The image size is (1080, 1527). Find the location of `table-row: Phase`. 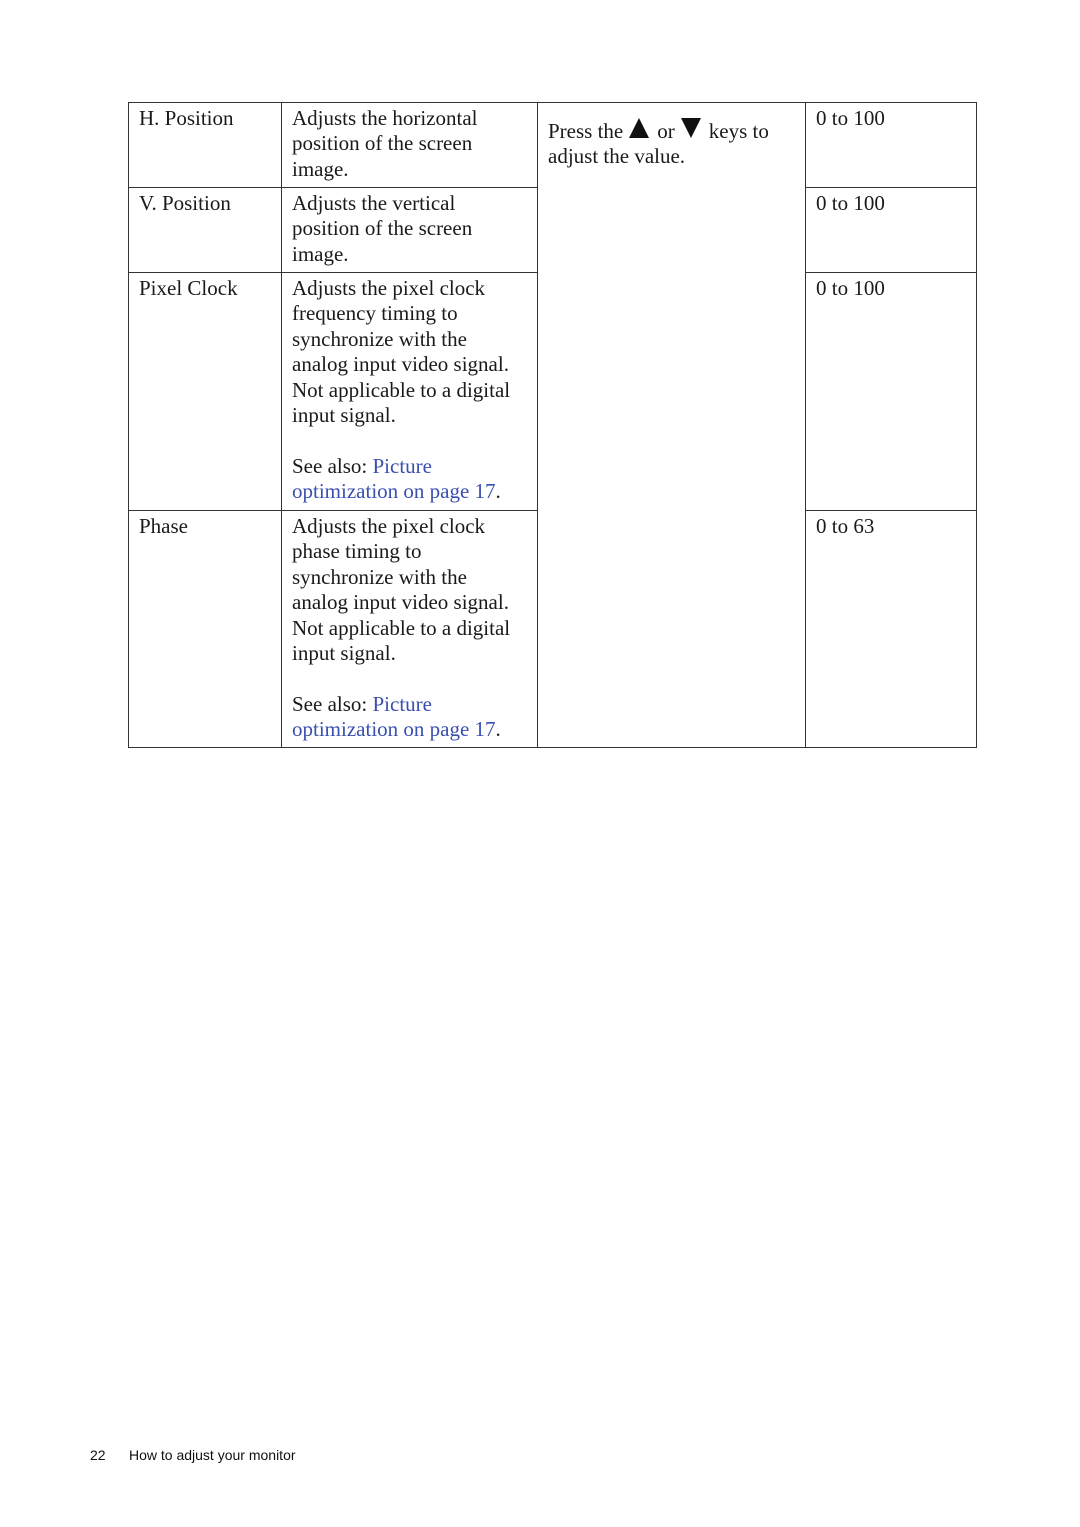

table-row: Phase is located at coordinates (205, 525).